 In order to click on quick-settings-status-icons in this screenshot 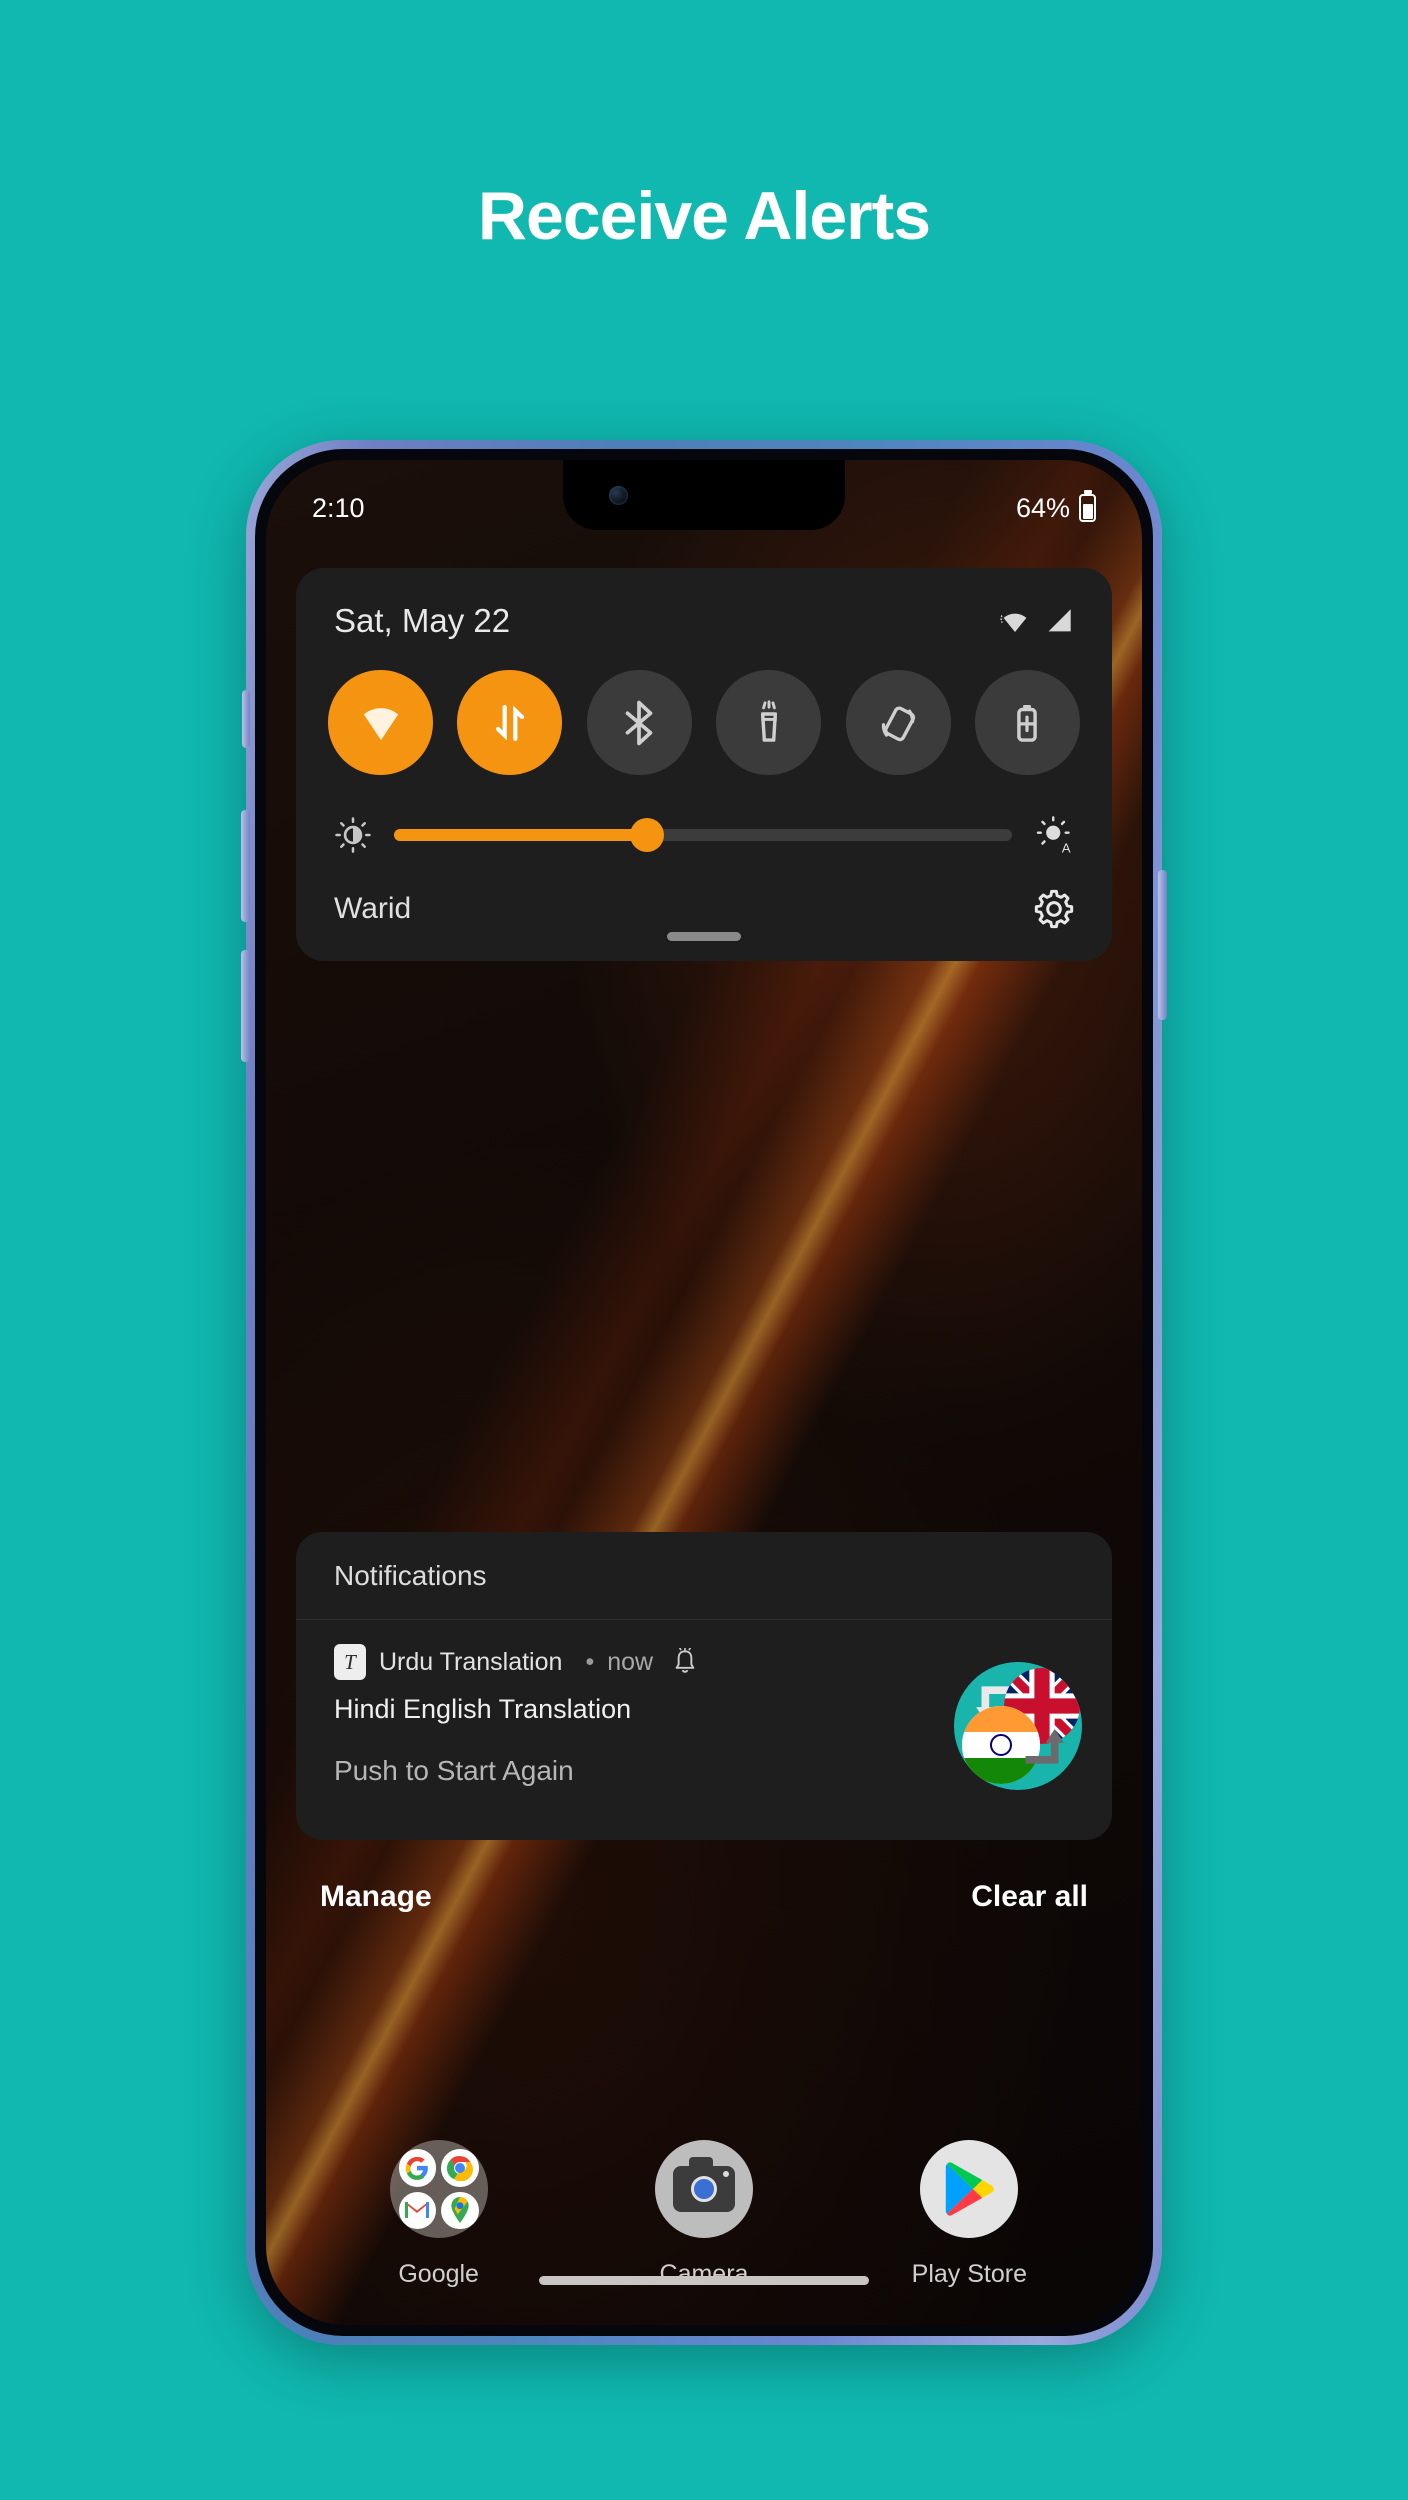, I will do `click(1036, 621)`.